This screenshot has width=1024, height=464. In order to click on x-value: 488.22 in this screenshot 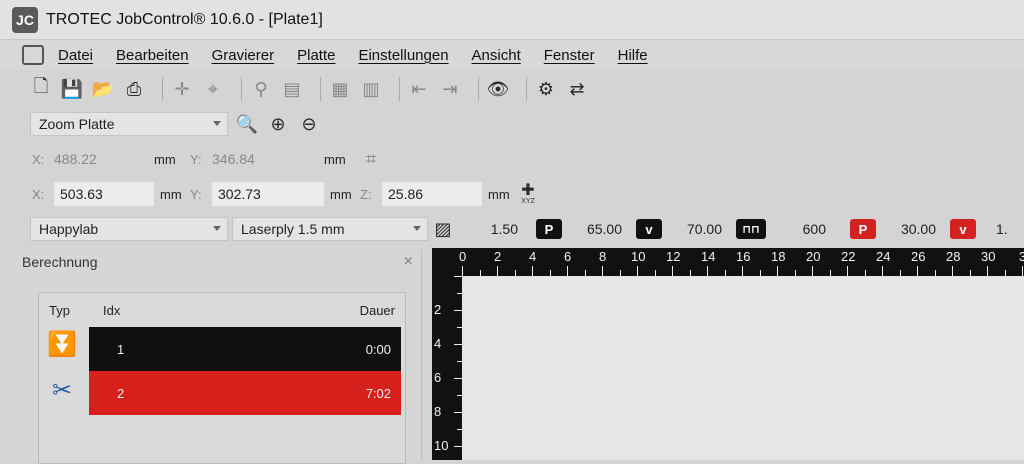, I will do `click(75, 159)`.